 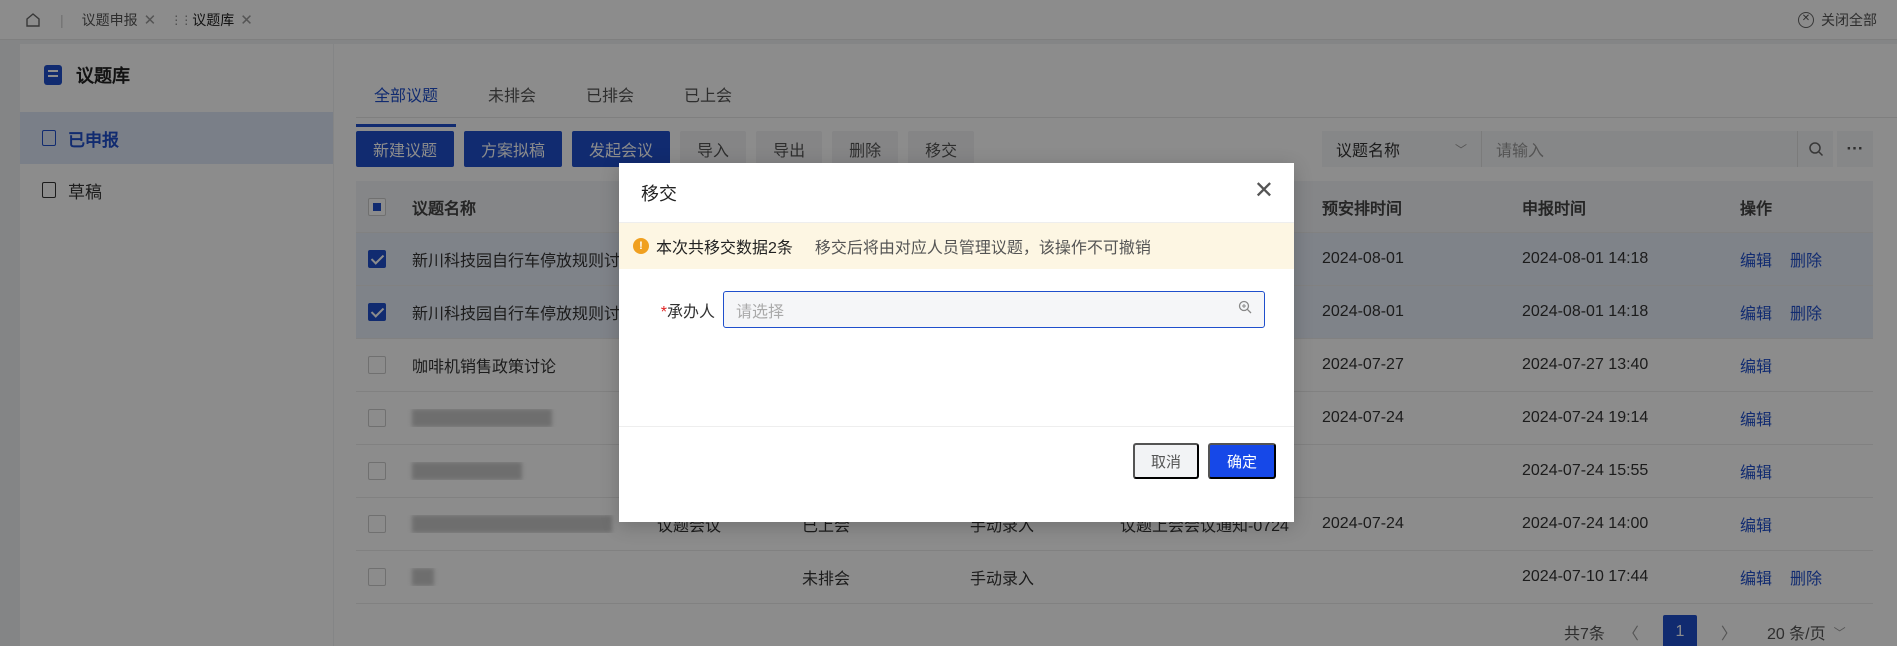 I want to click on dialog-footer: 取消 确定, so click(x=956, y=474).